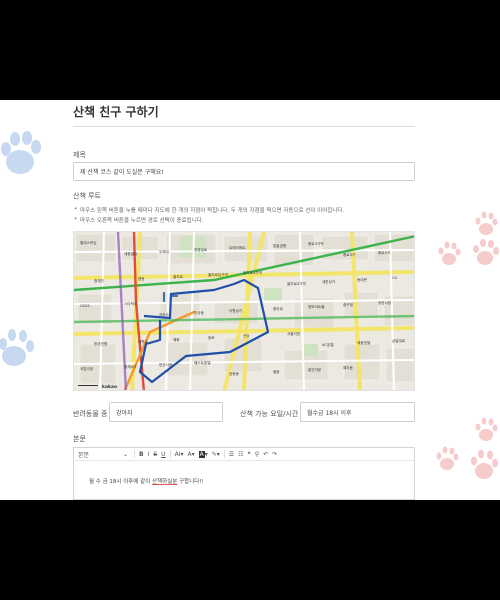 Image resolution: width=500 pixels, height=600 pixels. What do you see at coordinates (218, 274) in the screenshot?
I see `map-place-label: 을지로입구역` at bounding box center [218, 274].